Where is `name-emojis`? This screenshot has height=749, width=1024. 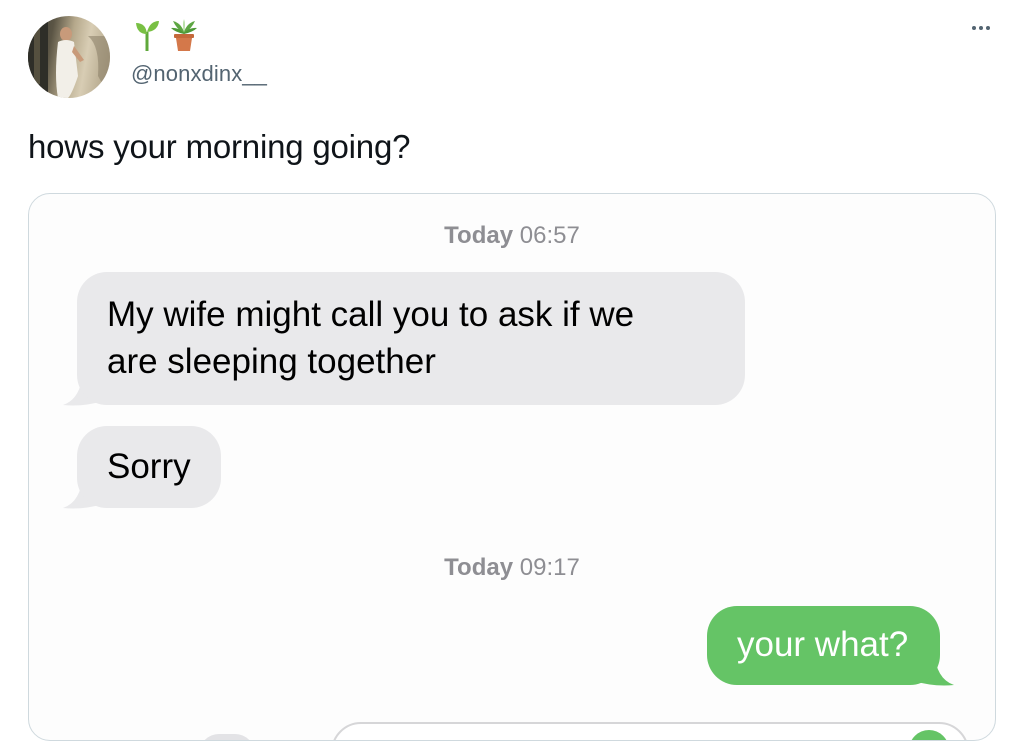 name-emojis is located at coordinates (166, 35).